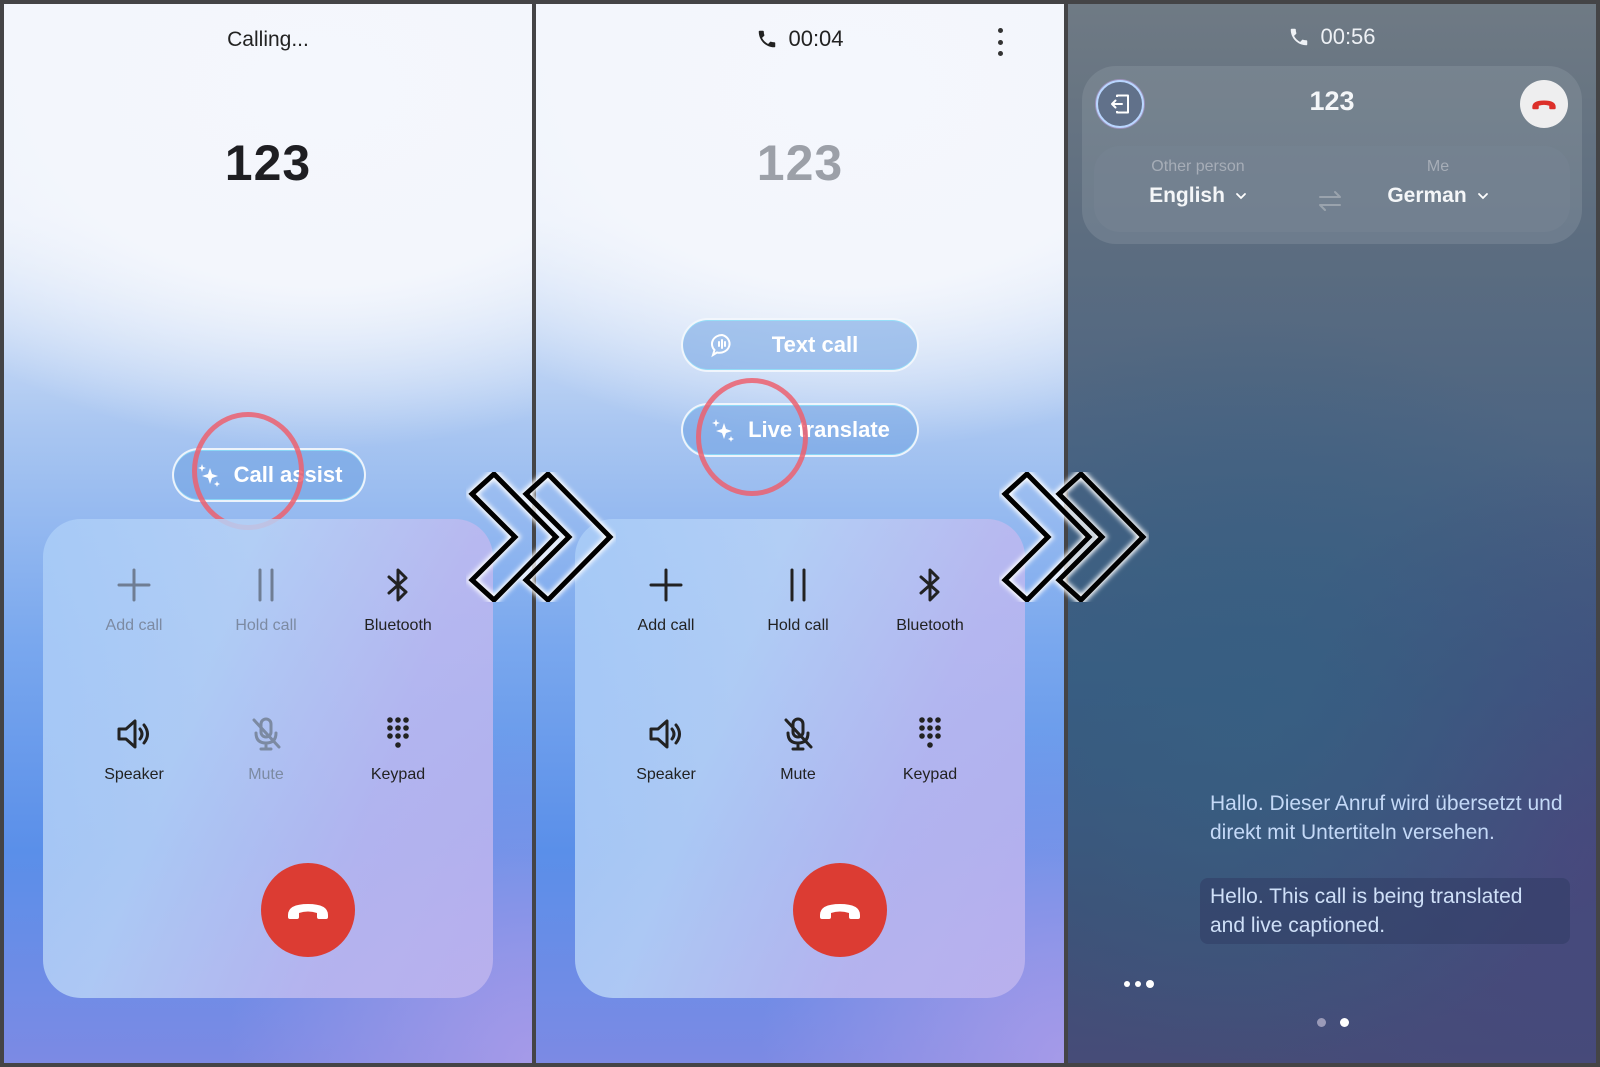  What do you see at coordinates (1438, 183) in the screenshot?
I see `my-language: Me German` at bounding box center [1438, 183].